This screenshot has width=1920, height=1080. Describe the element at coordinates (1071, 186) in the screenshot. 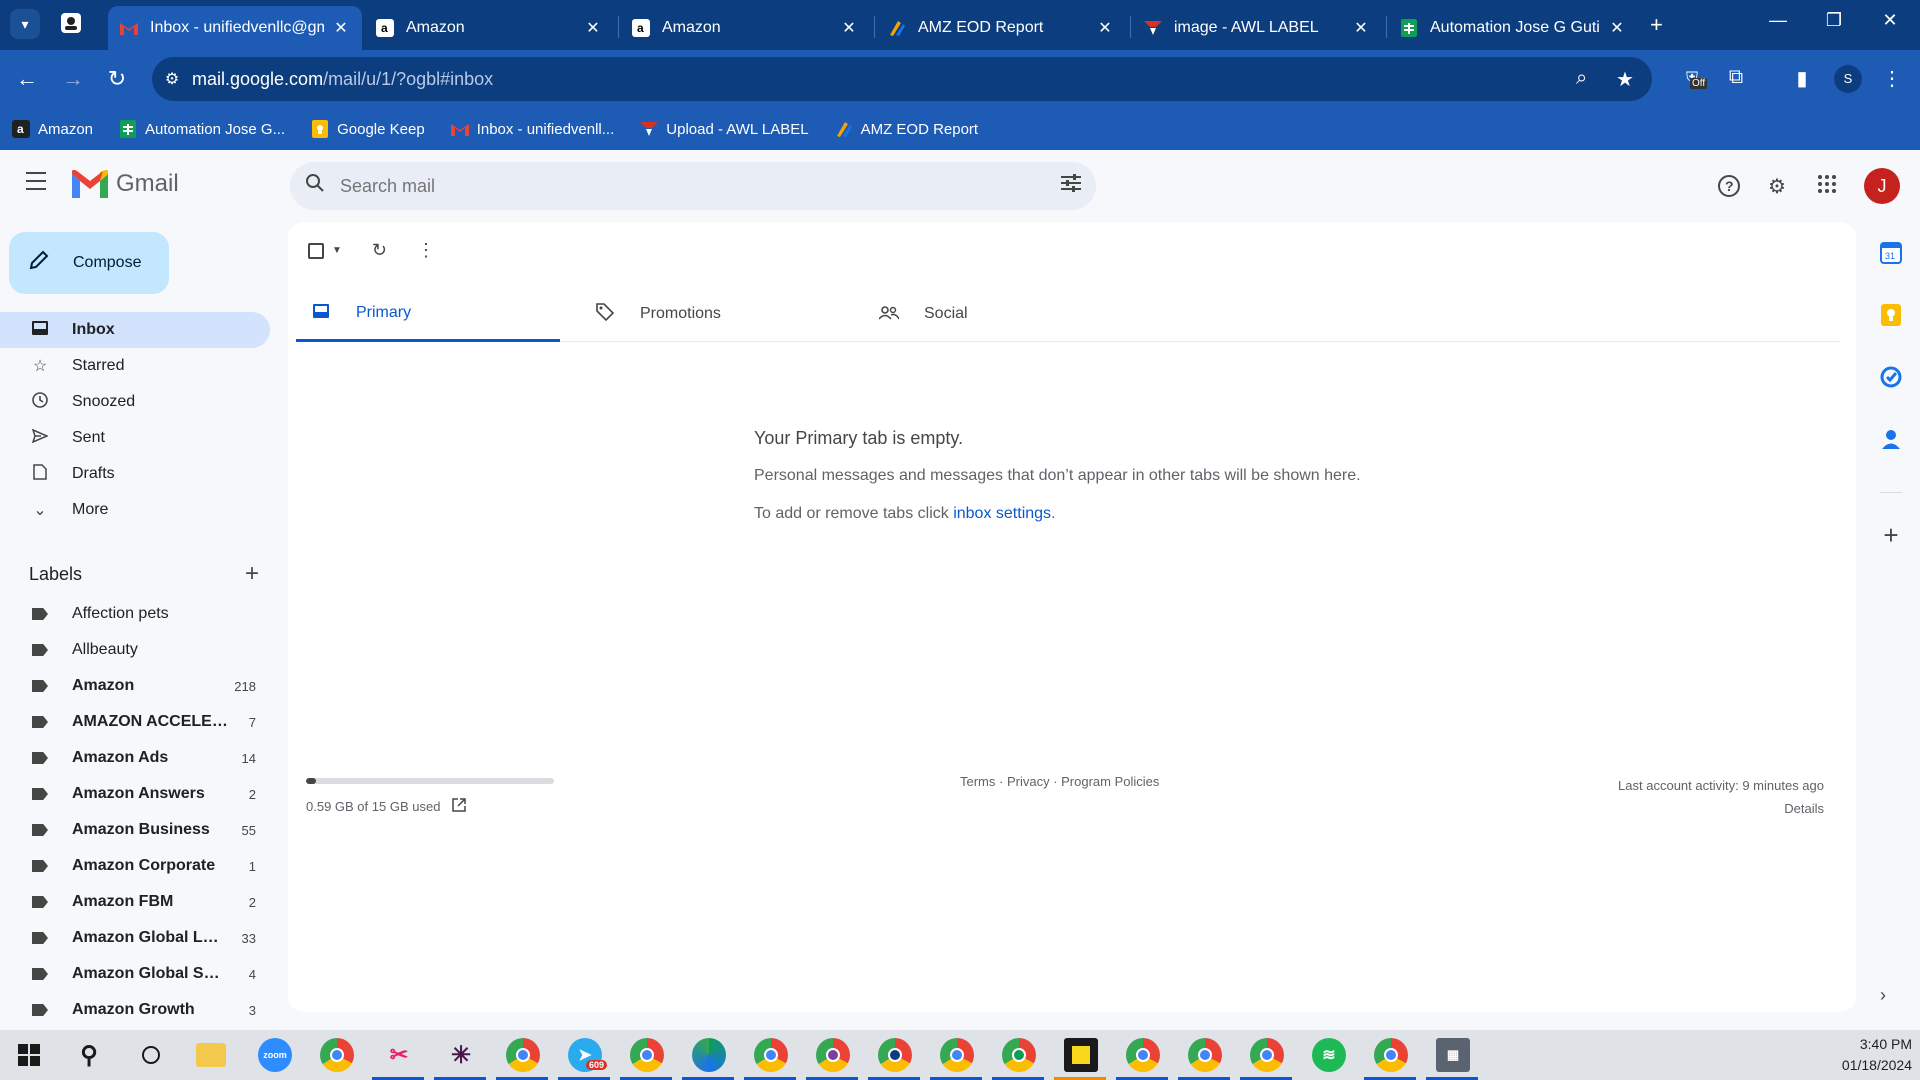

I see `search-options-icon` at that location.